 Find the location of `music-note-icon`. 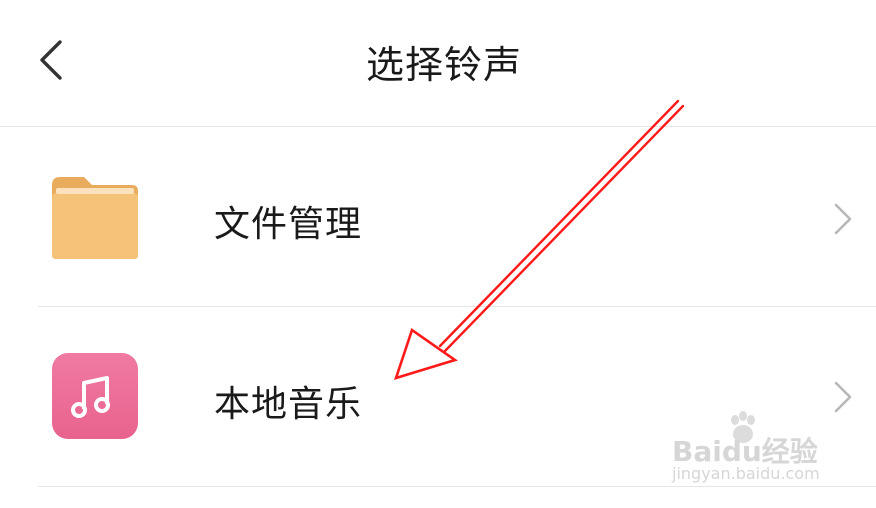

music-note-icon is located at coordinates (95, 396).